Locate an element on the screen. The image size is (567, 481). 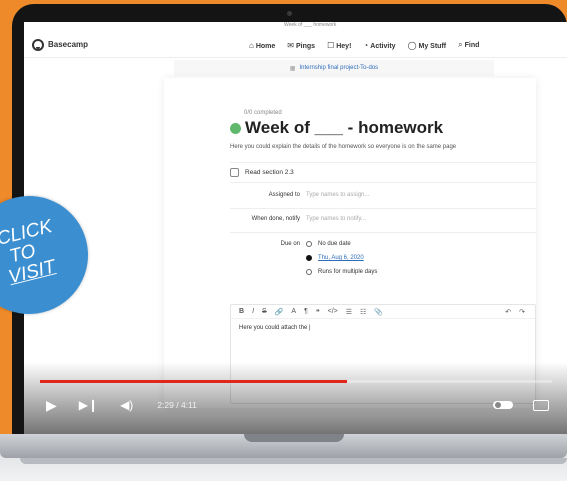
redo-icon: ↷ is located at coordinates (522, 312).